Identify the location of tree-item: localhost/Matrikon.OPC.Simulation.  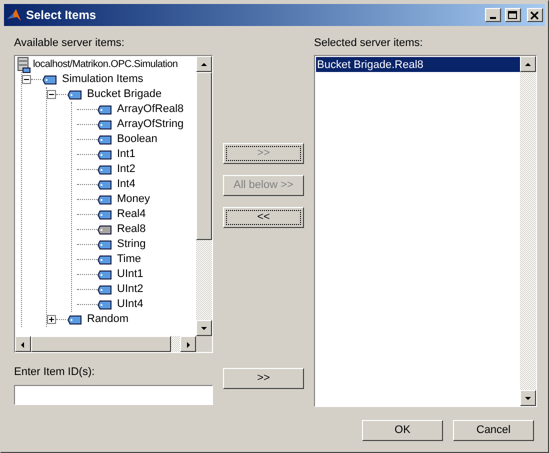
(105, 64).